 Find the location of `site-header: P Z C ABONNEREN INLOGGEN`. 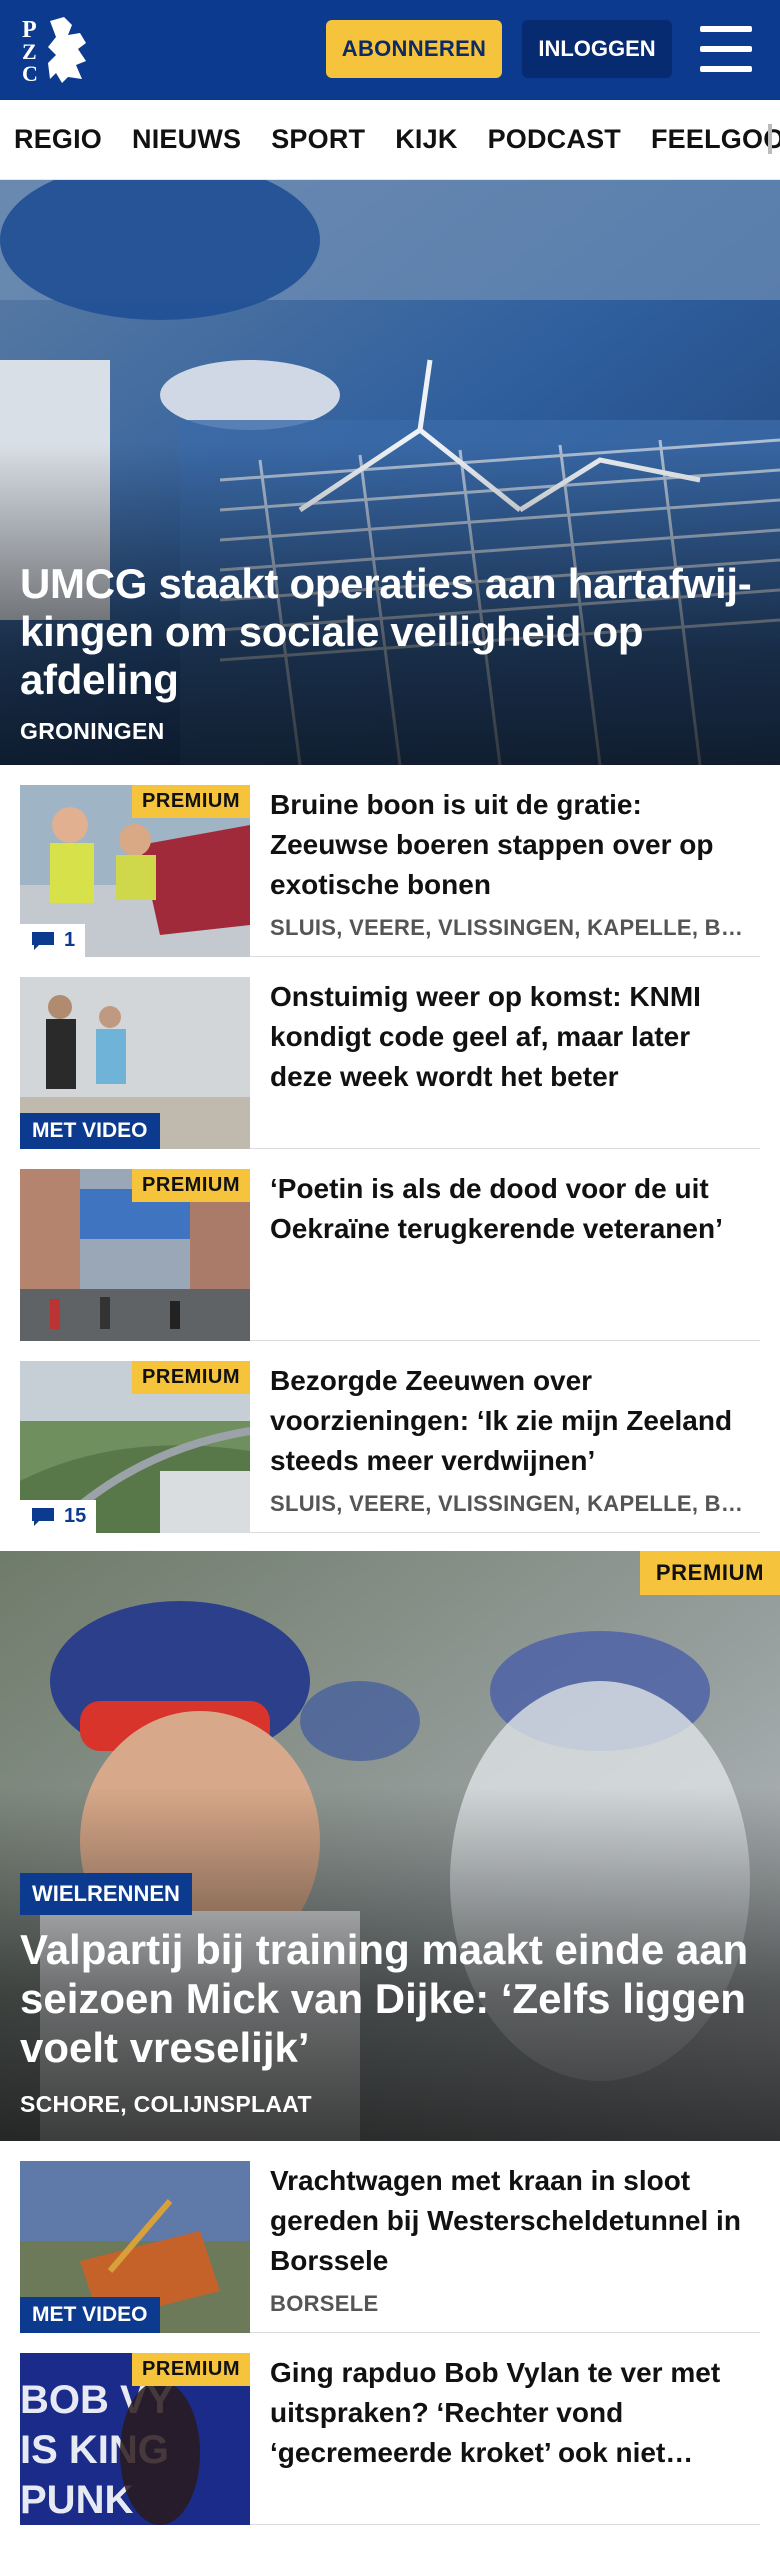

site-header: P Z C ABONNEREN INLOGGEN is located at coordinates (390, 50).